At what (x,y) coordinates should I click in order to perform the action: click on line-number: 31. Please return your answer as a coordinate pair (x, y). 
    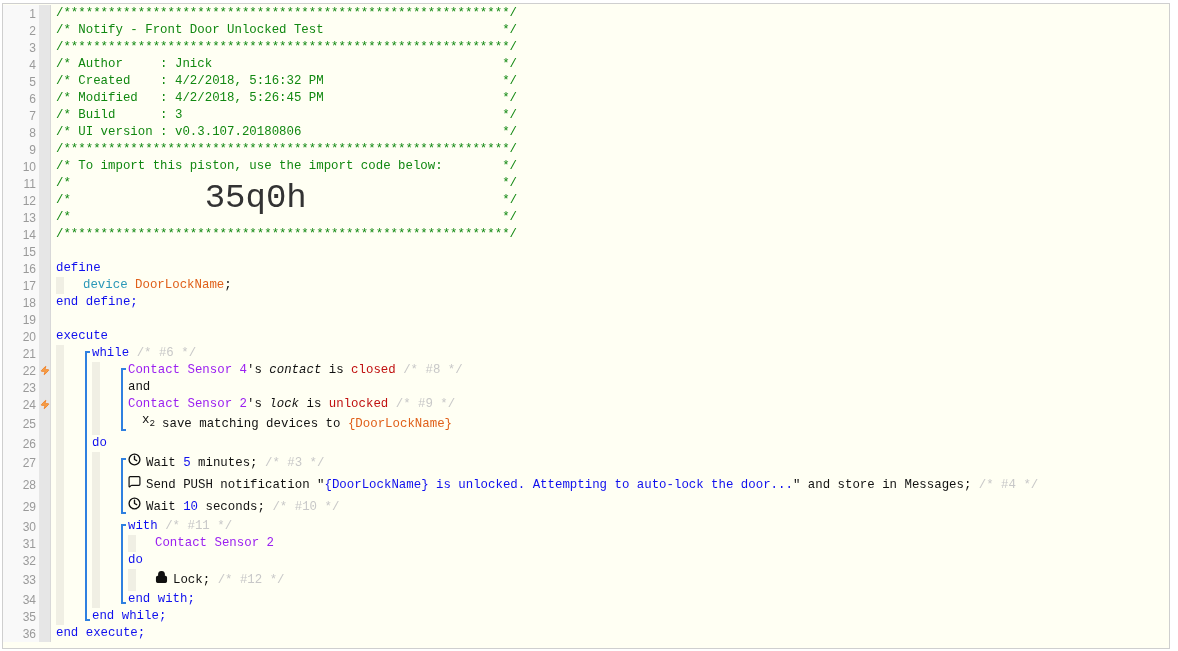
    Looking at the image, I should click on (21, 543).